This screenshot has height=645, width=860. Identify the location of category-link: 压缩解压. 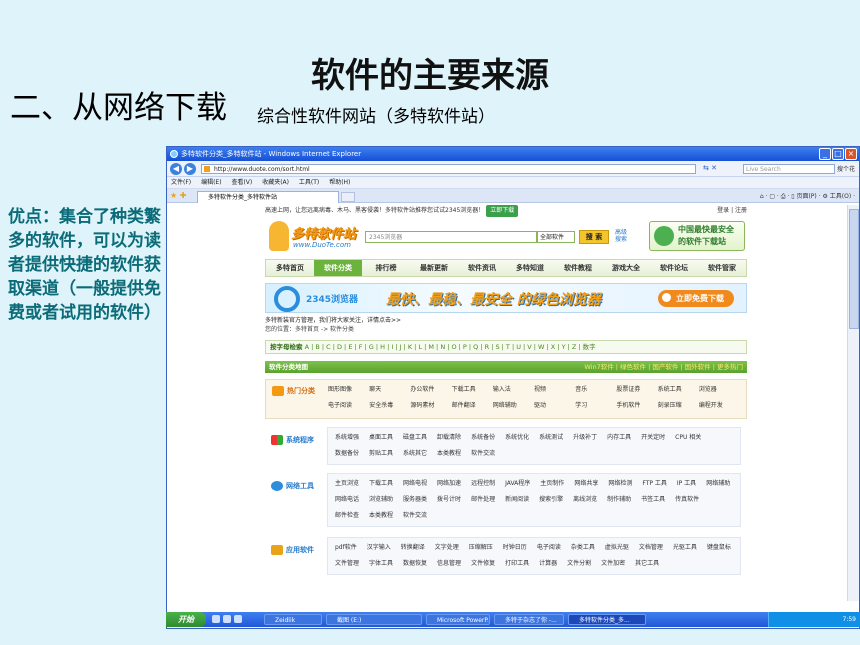
(481, 548).